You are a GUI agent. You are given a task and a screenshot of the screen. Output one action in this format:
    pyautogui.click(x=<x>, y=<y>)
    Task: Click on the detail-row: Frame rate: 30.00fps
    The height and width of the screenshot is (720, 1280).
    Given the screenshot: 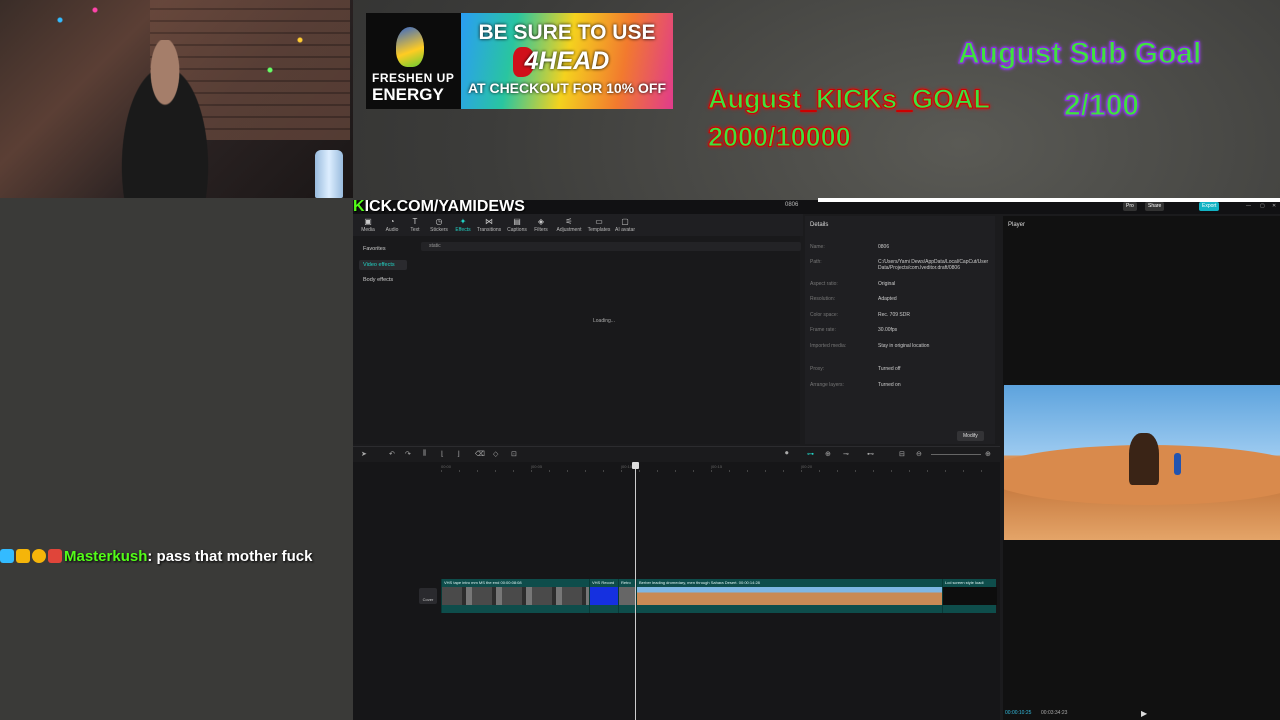 What is the action you would take?
    pyautogui.click(x=902, y=330)
    